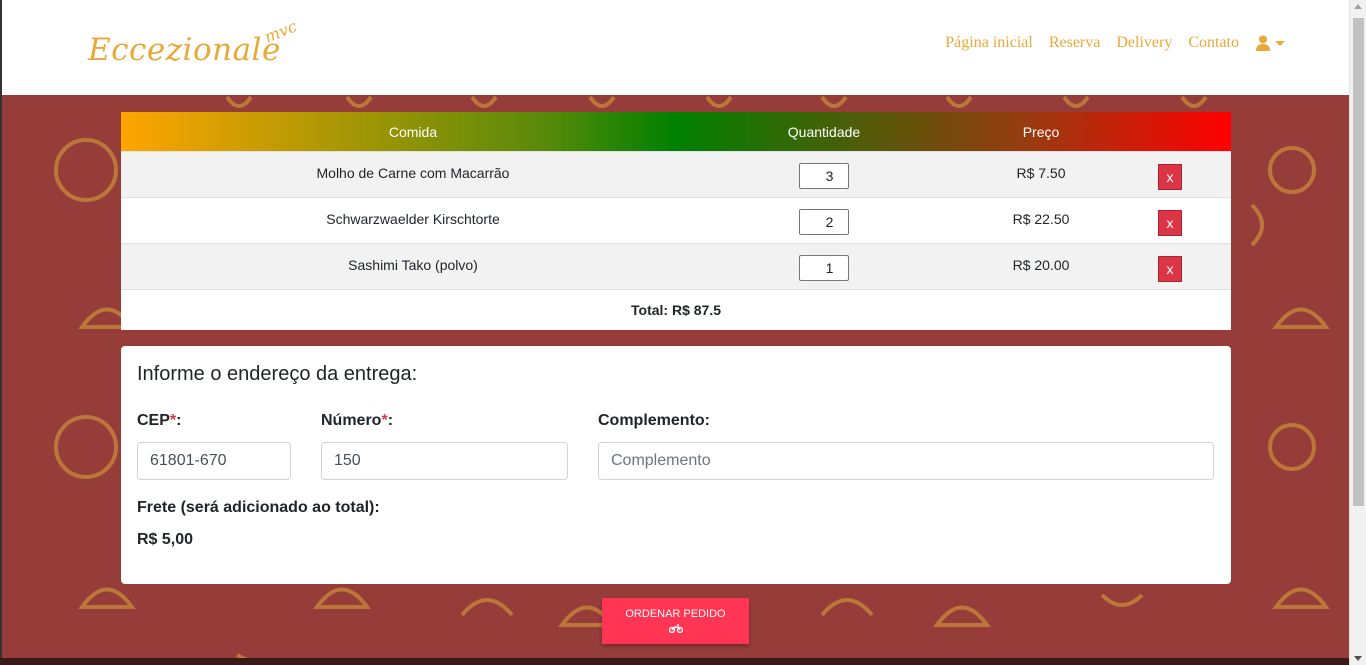 The image size is (1366, 665). Describe the element at coordinates (258, 507) in the screenshot. I see `freight-label: Frete (será adicionado ao total):` at that location.